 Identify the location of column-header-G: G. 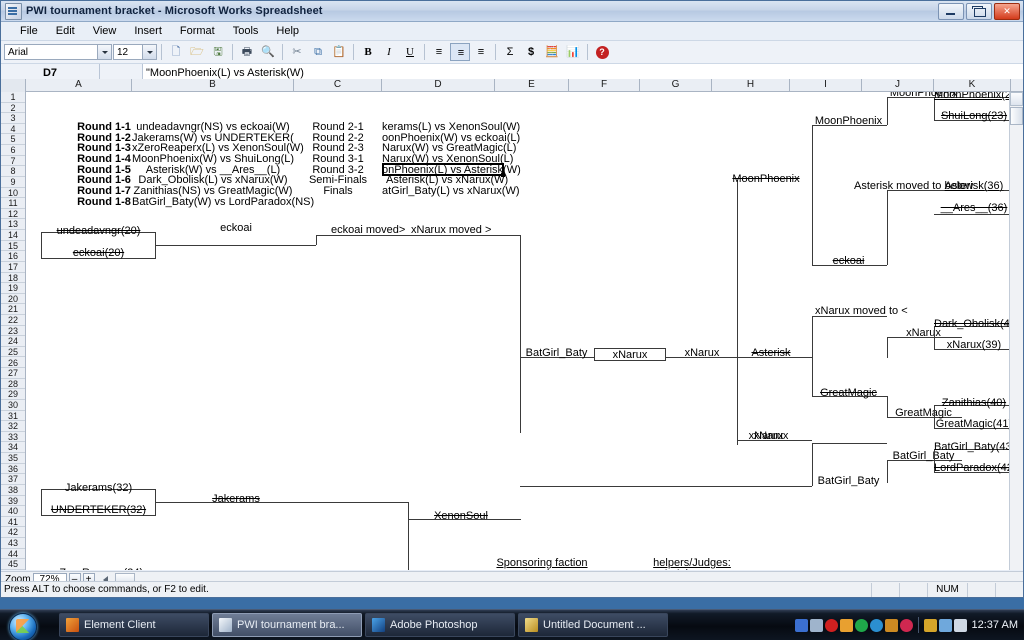
(676, 85).